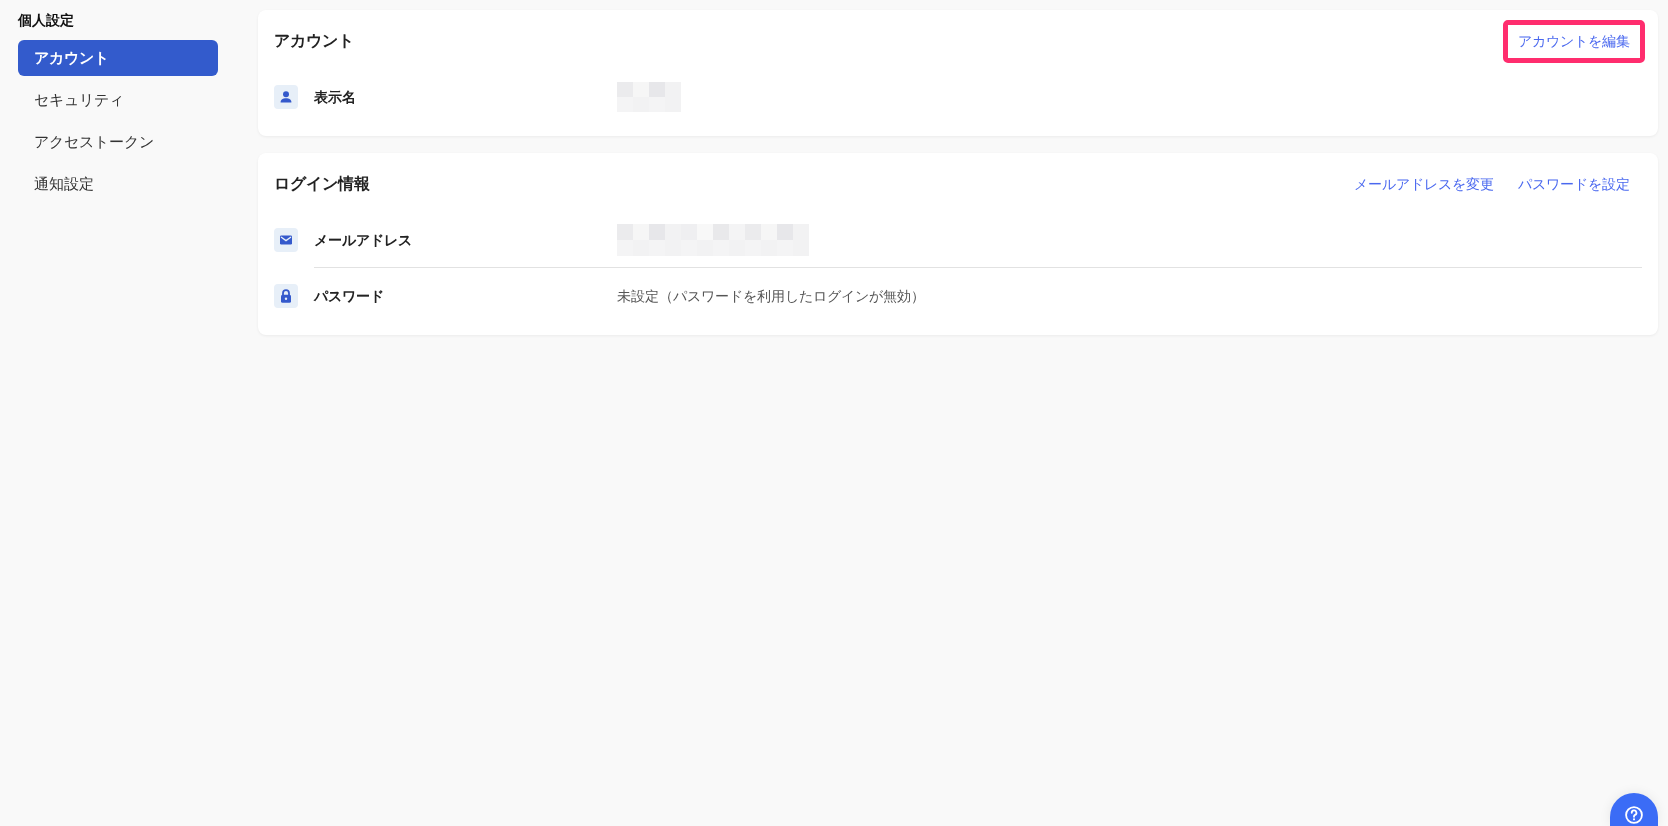  I want to click on sidebar-heading: 個人設定, so click(46, 20).